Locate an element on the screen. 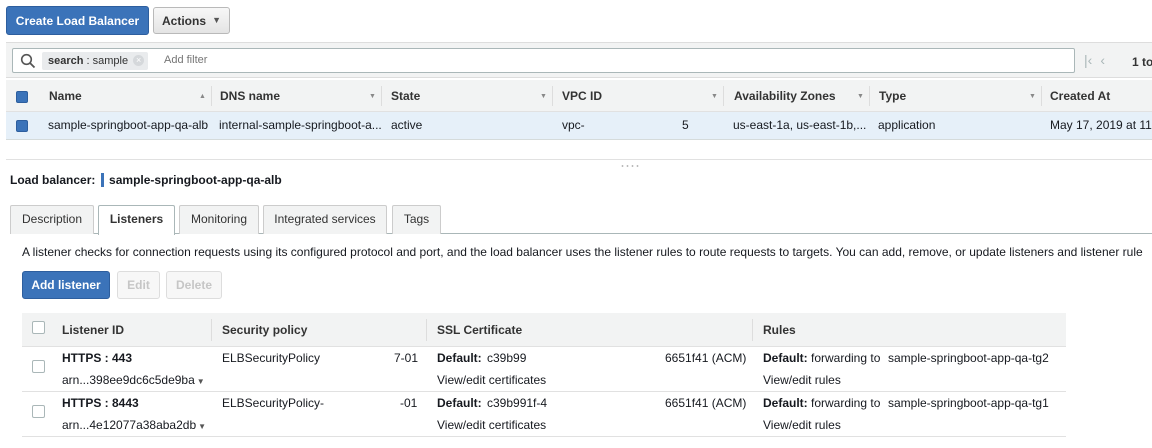  search-input: search : sample × is located at coordinates (543, 60).